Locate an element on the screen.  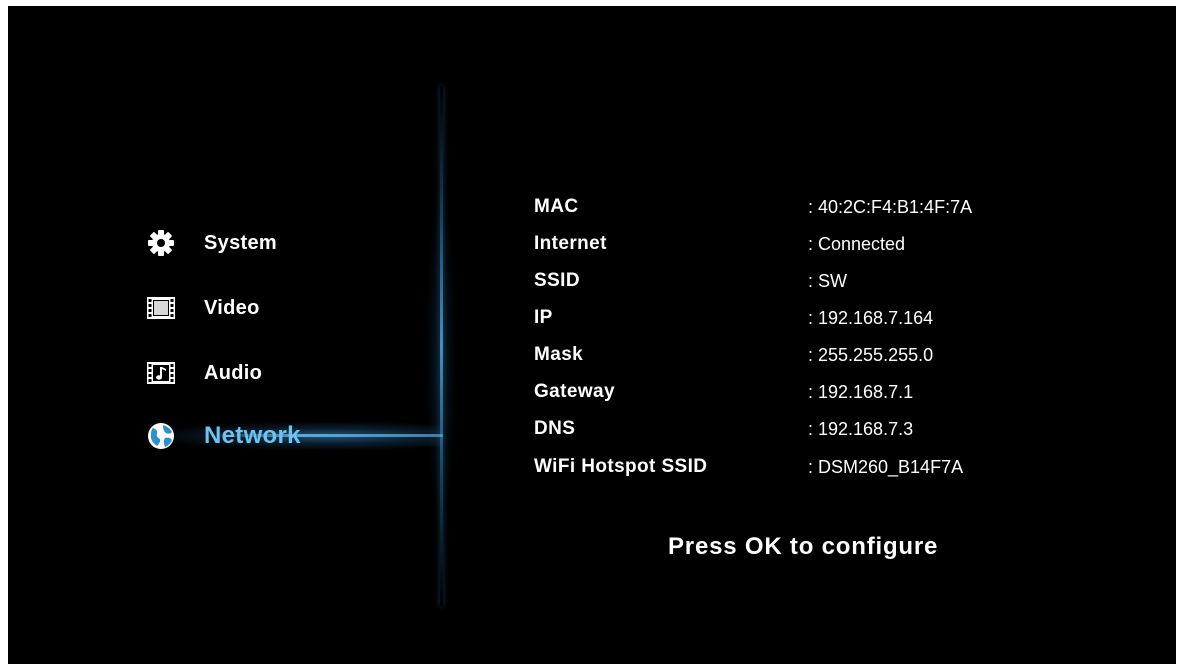
info-value: : 192.168.7.1 is located at coordinates (861, 392).